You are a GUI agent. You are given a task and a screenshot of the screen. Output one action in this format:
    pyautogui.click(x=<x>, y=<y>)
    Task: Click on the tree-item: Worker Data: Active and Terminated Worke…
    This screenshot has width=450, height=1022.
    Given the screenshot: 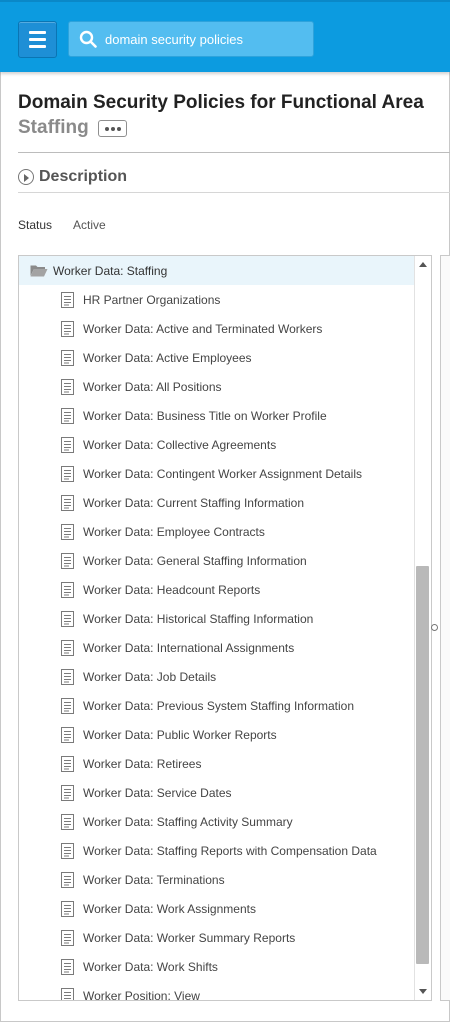 What is the action you would take?
    pyautogui.click(x=216, y=328)
    